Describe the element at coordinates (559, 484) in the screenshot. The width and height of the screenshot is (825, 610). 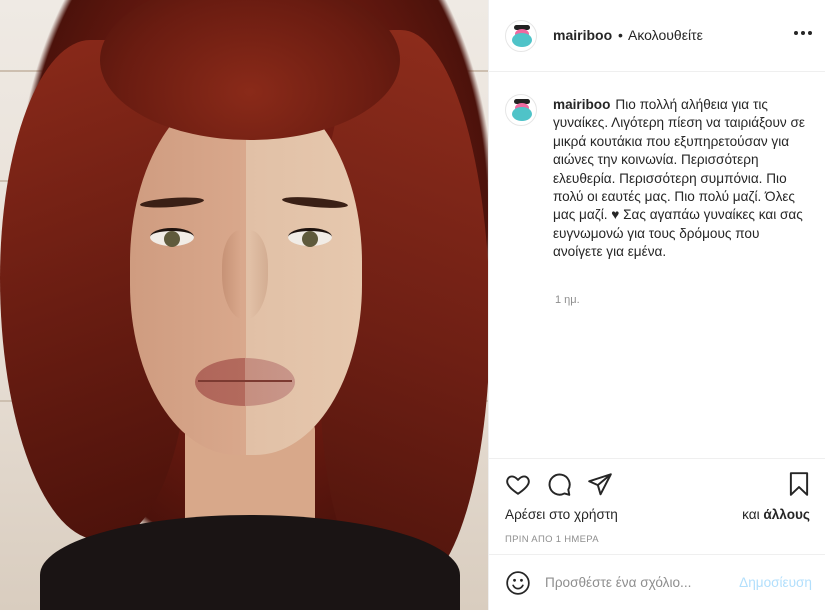
I see `comment-icon` at that location.